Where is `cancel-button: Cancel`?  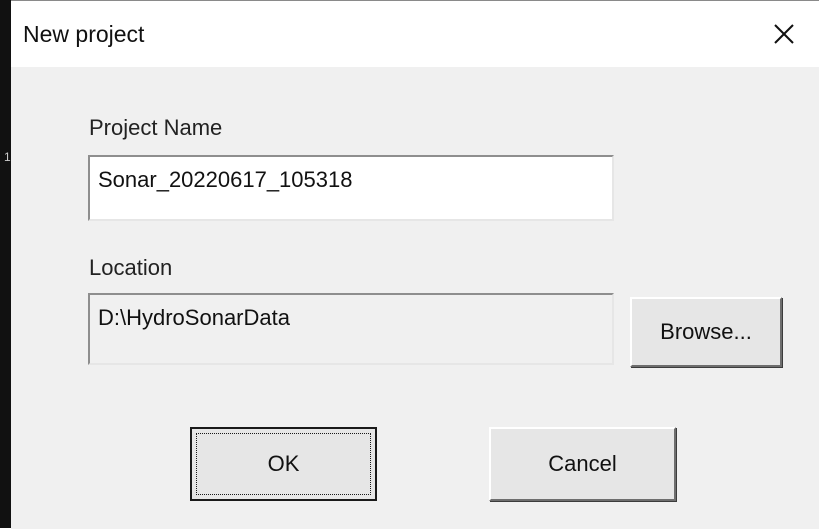 cancel-button: Cancel is located at coordinates (582, 464).